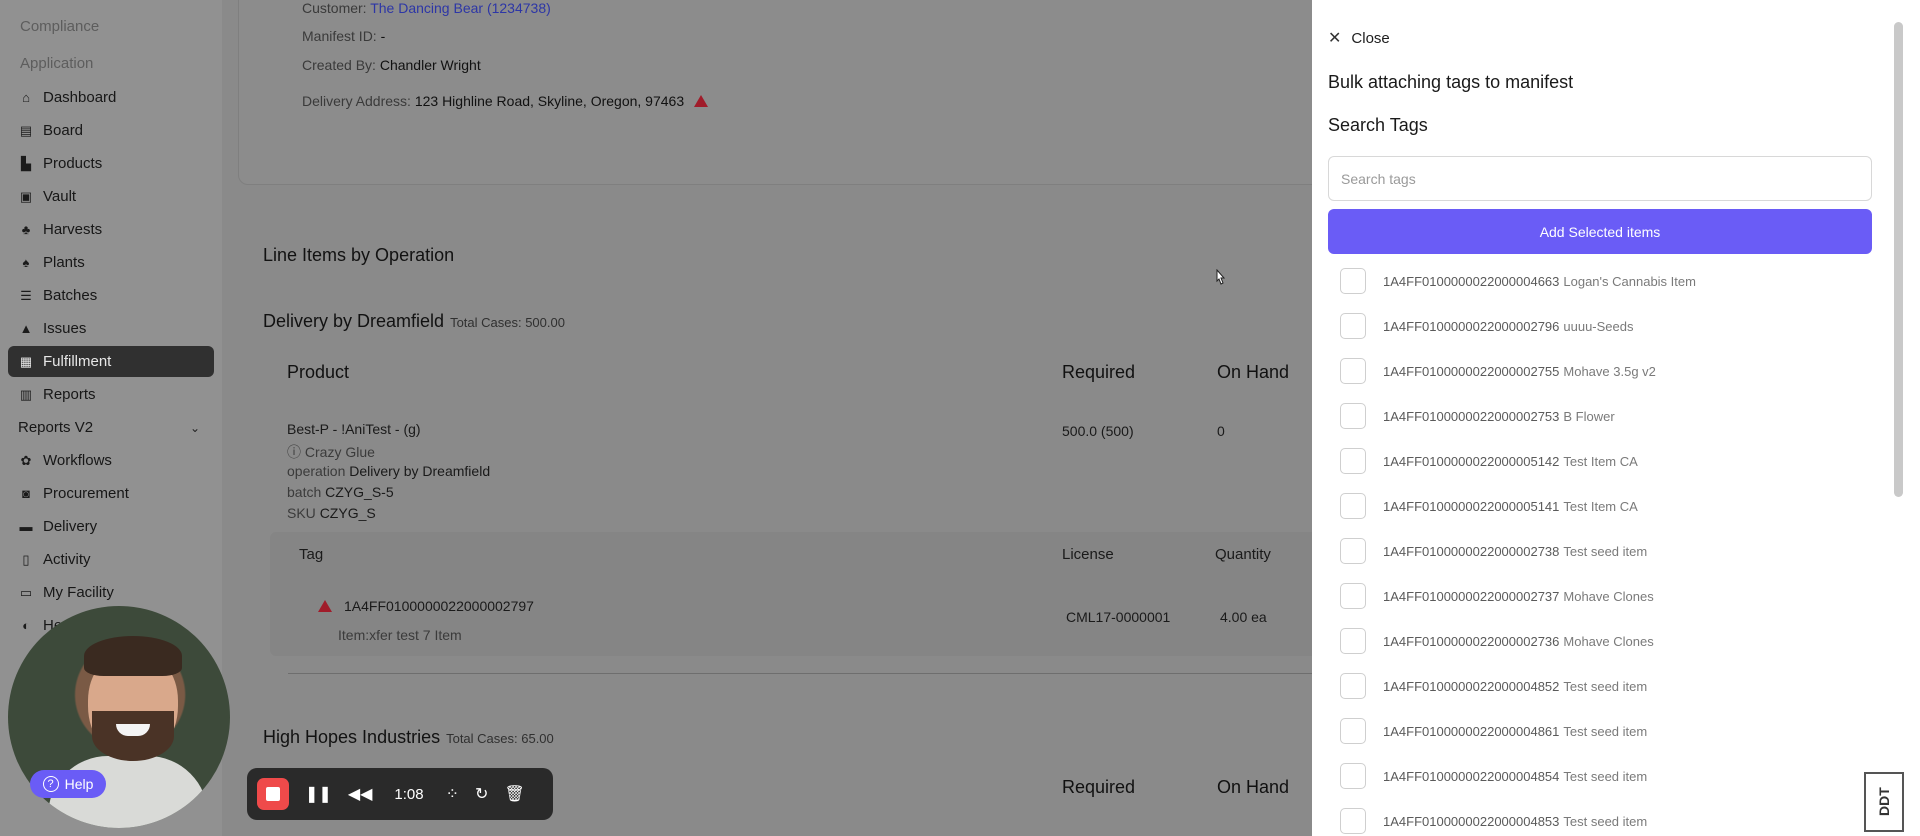 The width and height of the screenshot is (1920, 836). I want to click on tag-list-item: 1A4FF0100000022000005141 Test Item CA, so click(1489, 506).